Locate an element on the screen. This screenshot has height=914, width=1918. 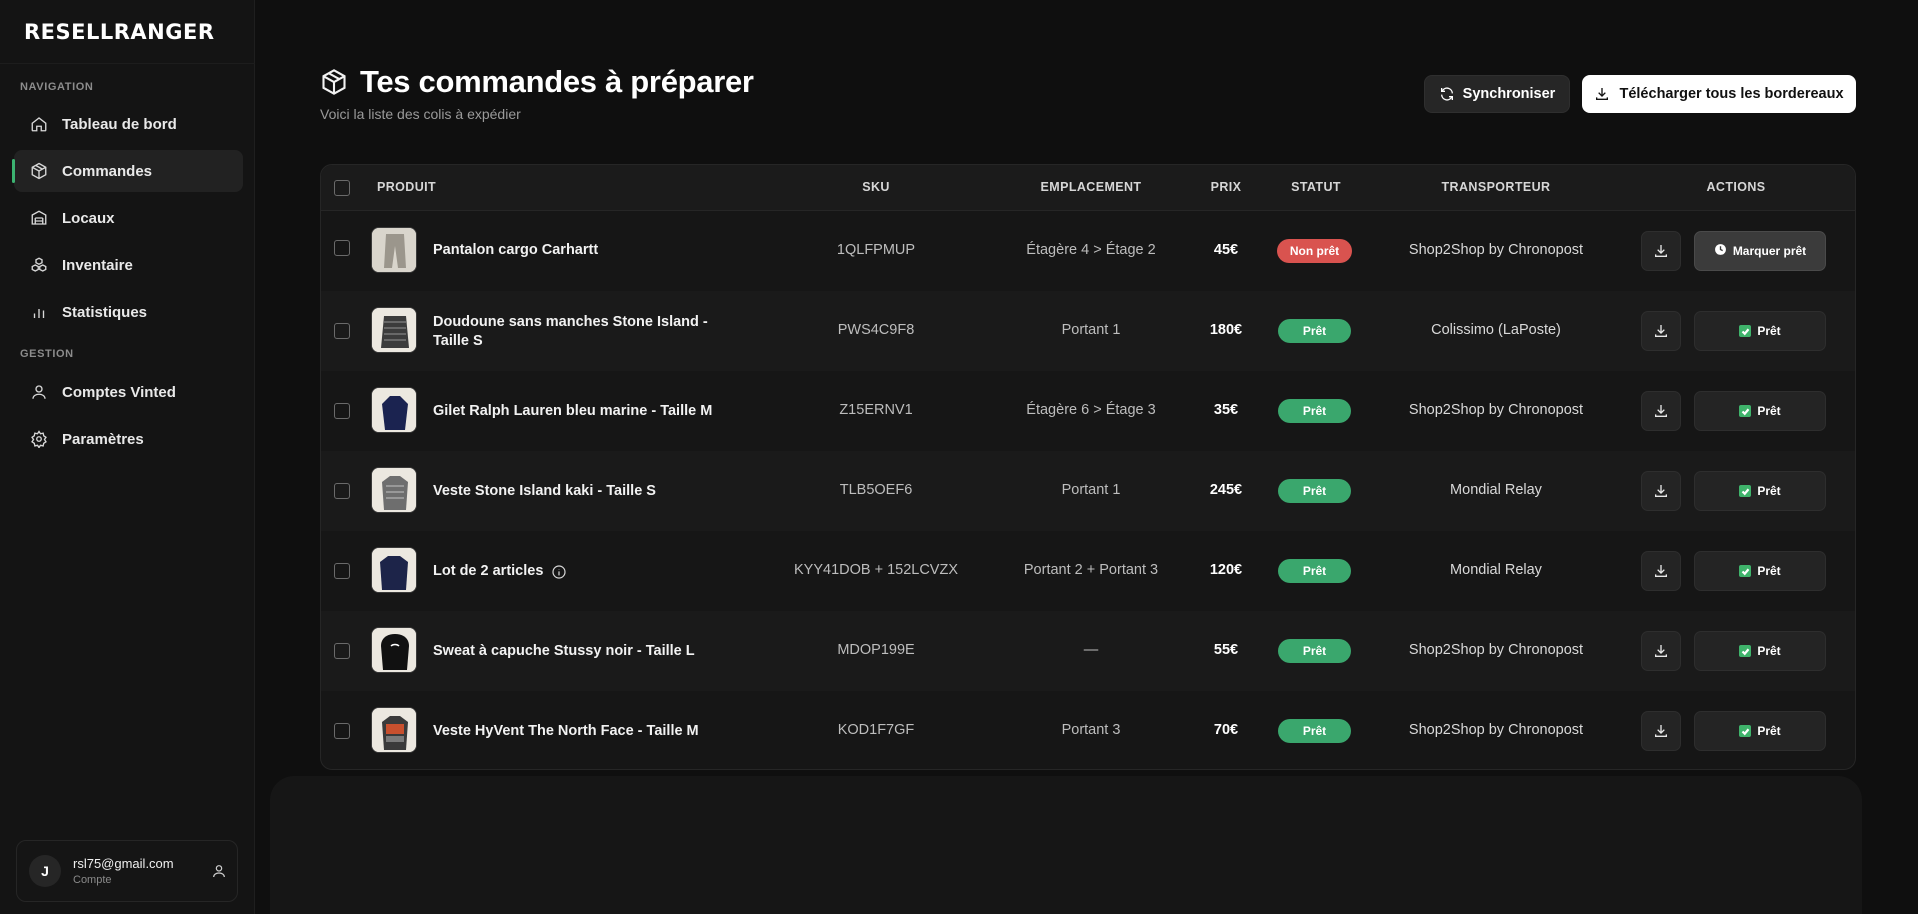
page-title: Tes commandes à préparer is located at coordinates (557, 81).